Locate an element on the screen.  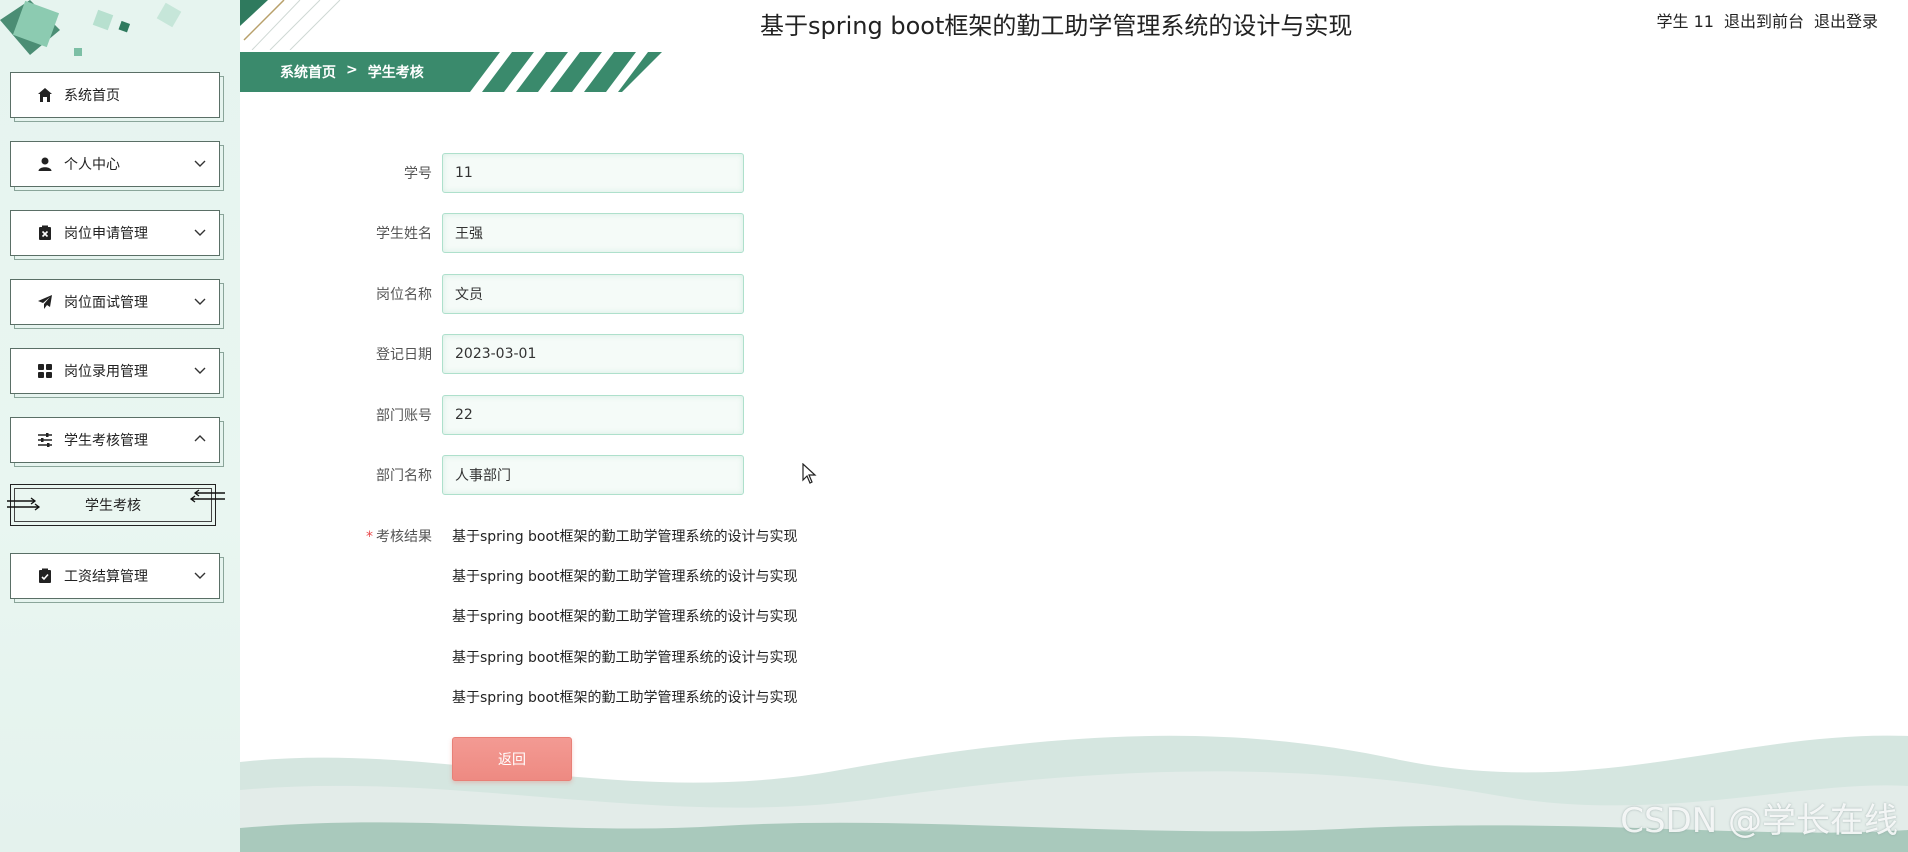
sidebar-item-label: 岗位录用管理 is located at coordinates (106, 372).